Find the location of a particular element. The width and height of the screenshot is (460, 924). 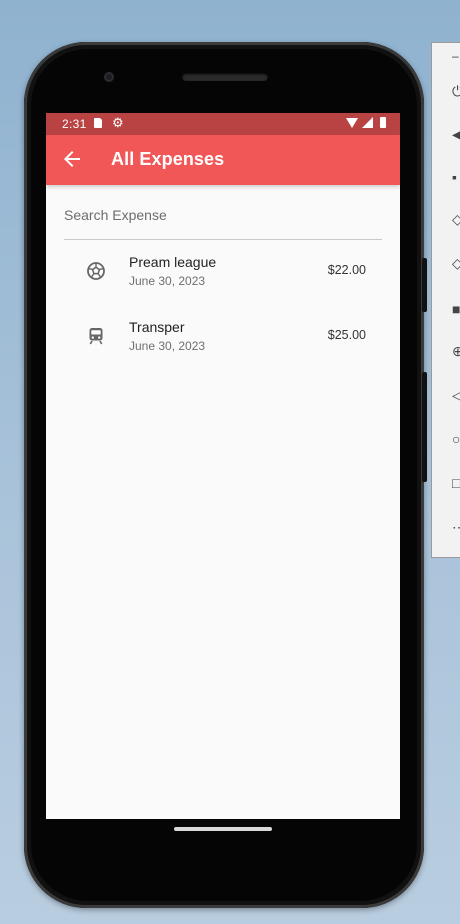

expense-amount: $25.00 is located at coordinates (346, 335).